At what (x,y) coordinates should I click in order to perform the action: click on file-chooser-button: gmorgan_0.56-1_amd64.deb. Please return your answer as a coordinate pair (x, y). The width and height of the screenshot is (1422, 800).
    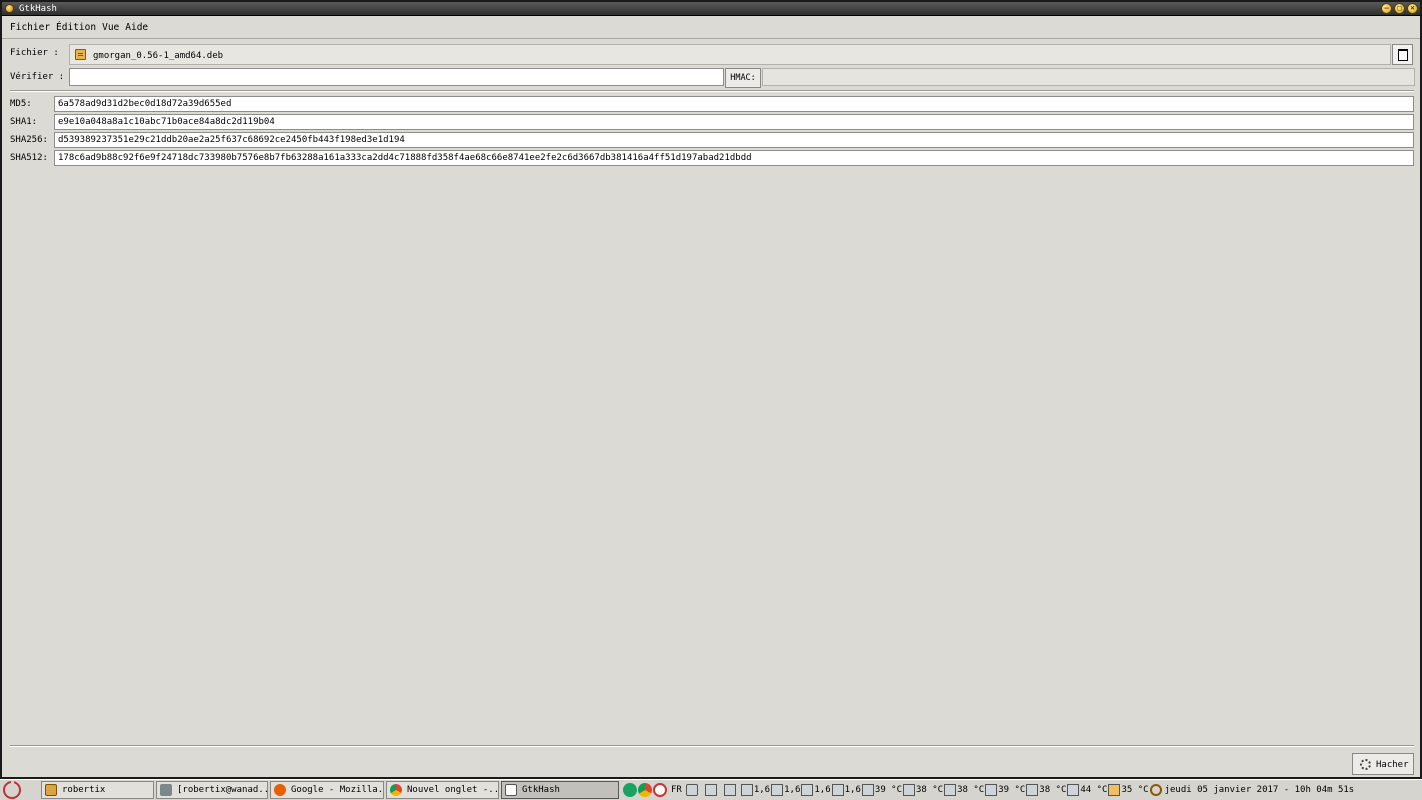
    Looking at the image, I should click on (730, 54).